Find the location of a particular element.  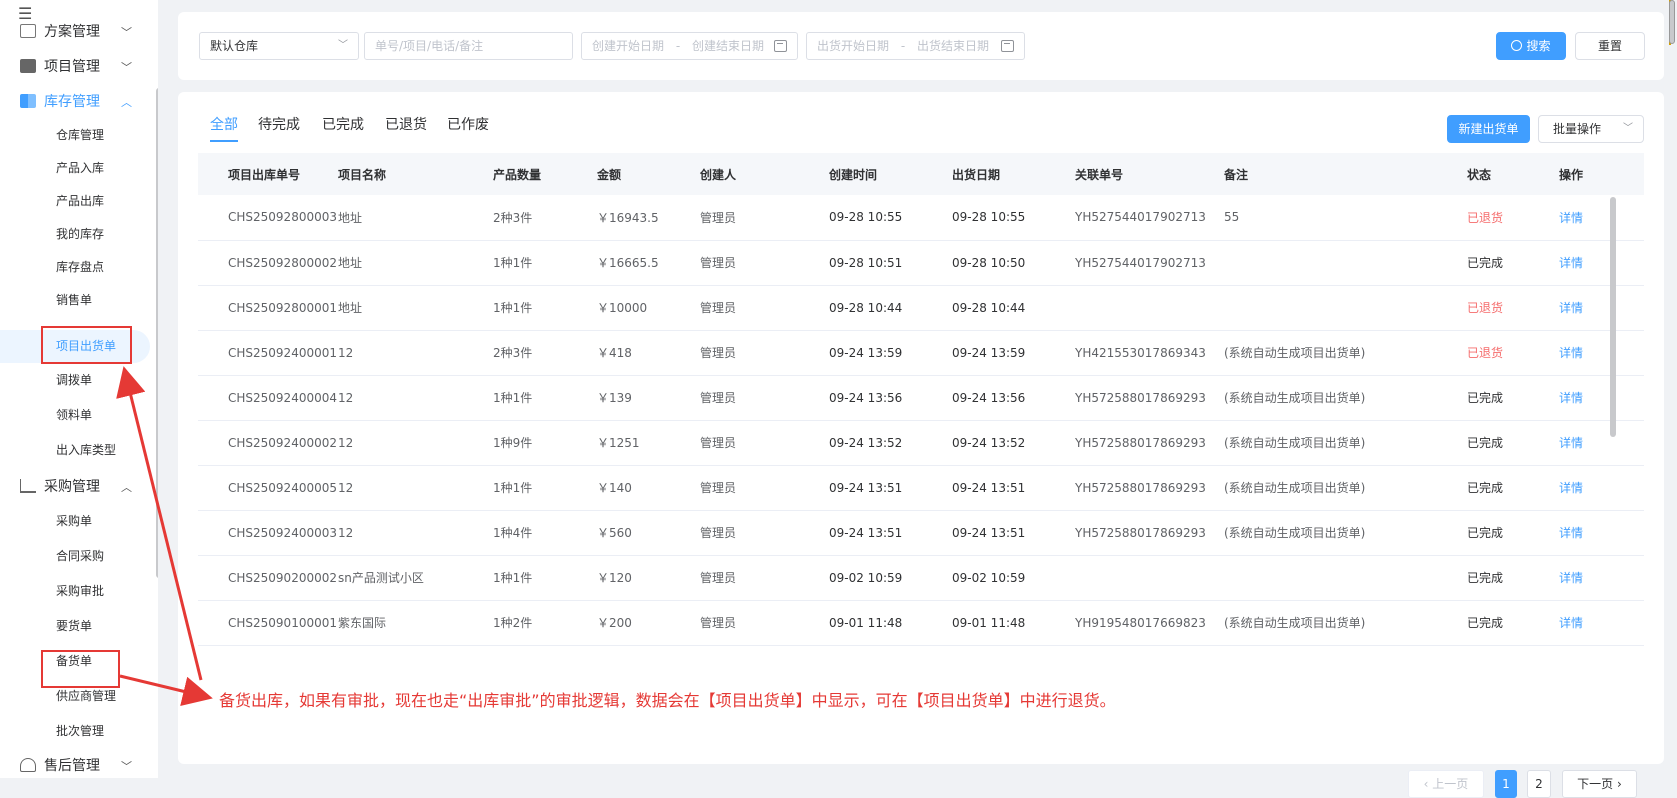

arrow-to-project-shipment is located at coordinates (159, 523).